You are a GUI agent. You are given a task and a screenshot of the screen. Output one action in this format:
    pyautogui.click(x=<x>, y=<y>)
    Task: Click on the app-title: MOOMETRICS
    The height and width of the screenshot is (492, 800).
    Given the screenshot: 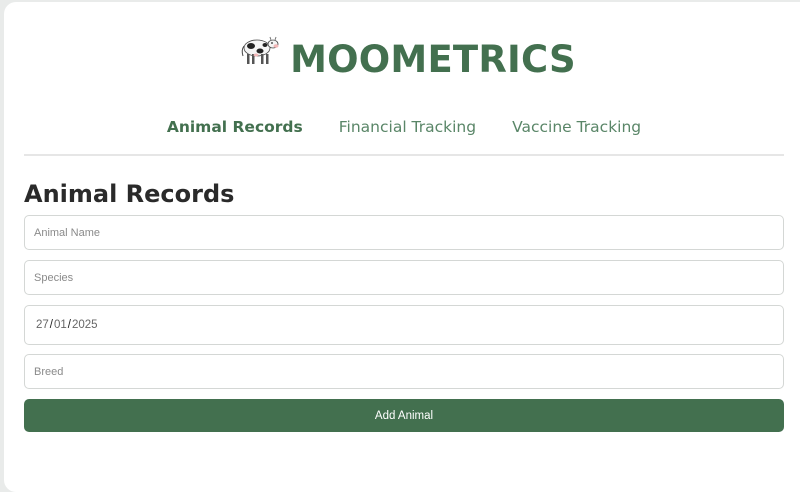 What is the action you would take?
    pyautogui.click(x=402, y=57)
    